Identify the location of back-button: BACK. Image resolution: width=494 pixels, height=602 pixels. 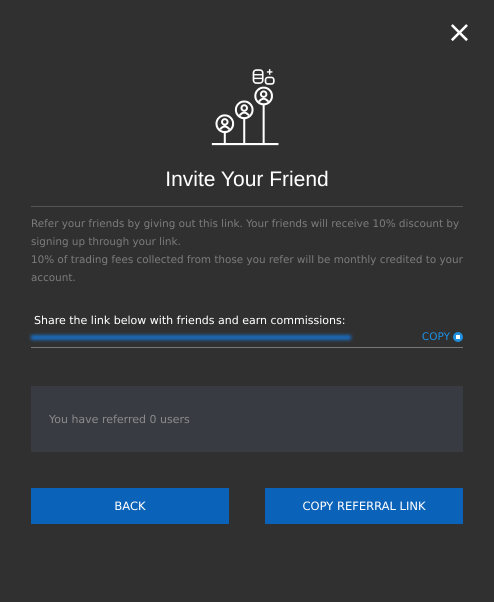
(130, 506).